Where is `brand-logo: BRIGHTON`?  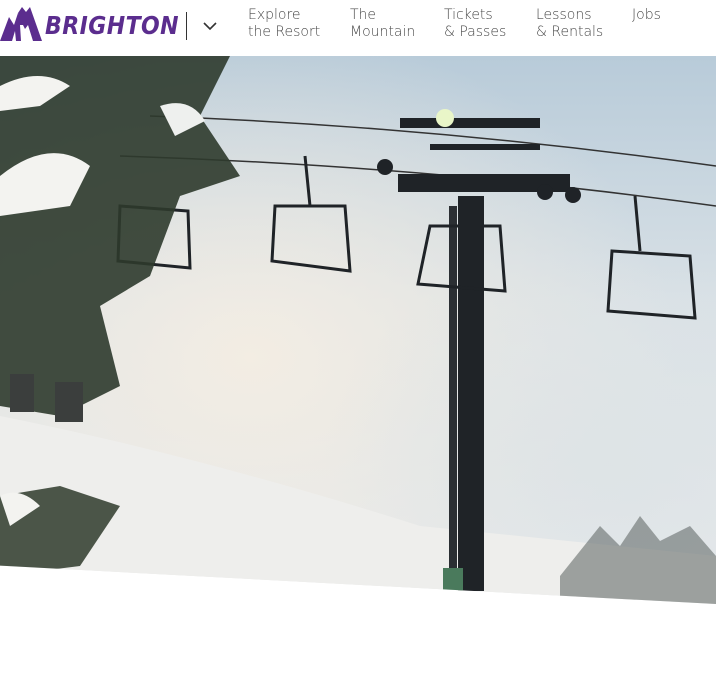 brand-logo: BRIGHTON is located at coordinates (98, 25).